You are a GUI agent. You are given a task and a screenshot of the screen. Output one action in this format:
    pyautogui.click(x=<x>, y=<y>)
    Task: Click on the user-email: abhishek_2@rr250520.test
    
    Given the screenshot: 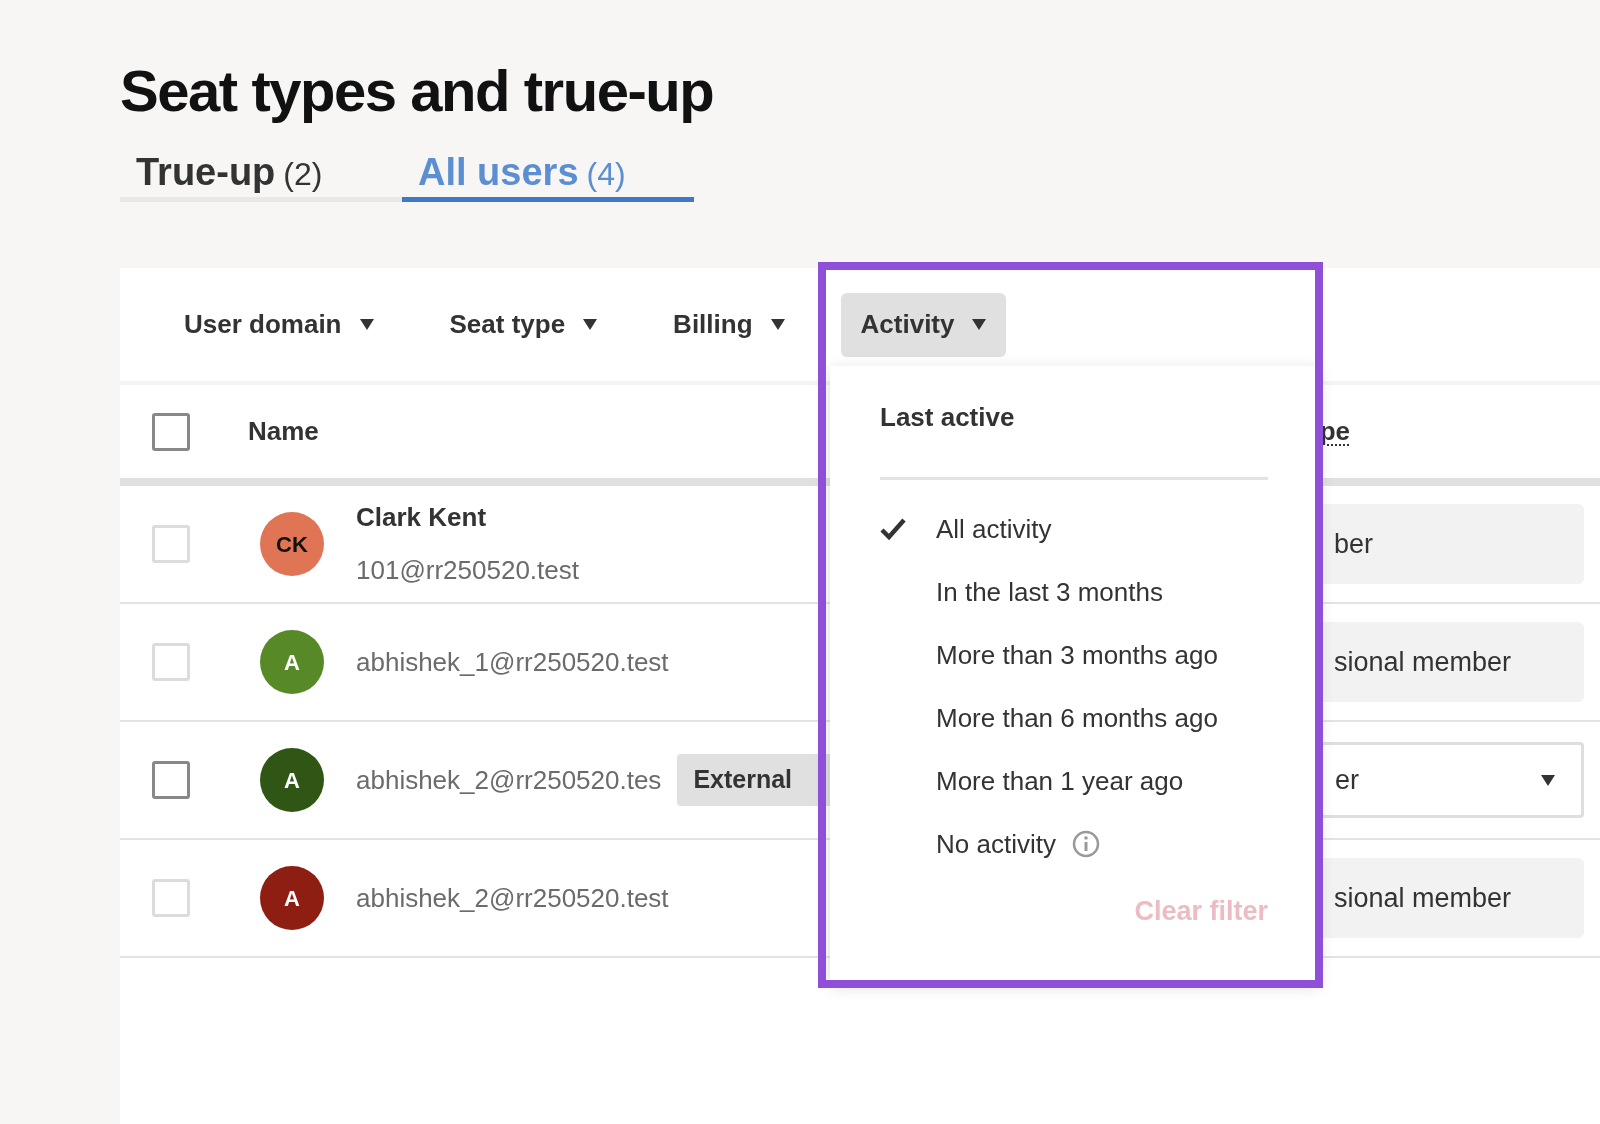 What is the action you would take?
    pyautogui.click(x=512, y=898)
    